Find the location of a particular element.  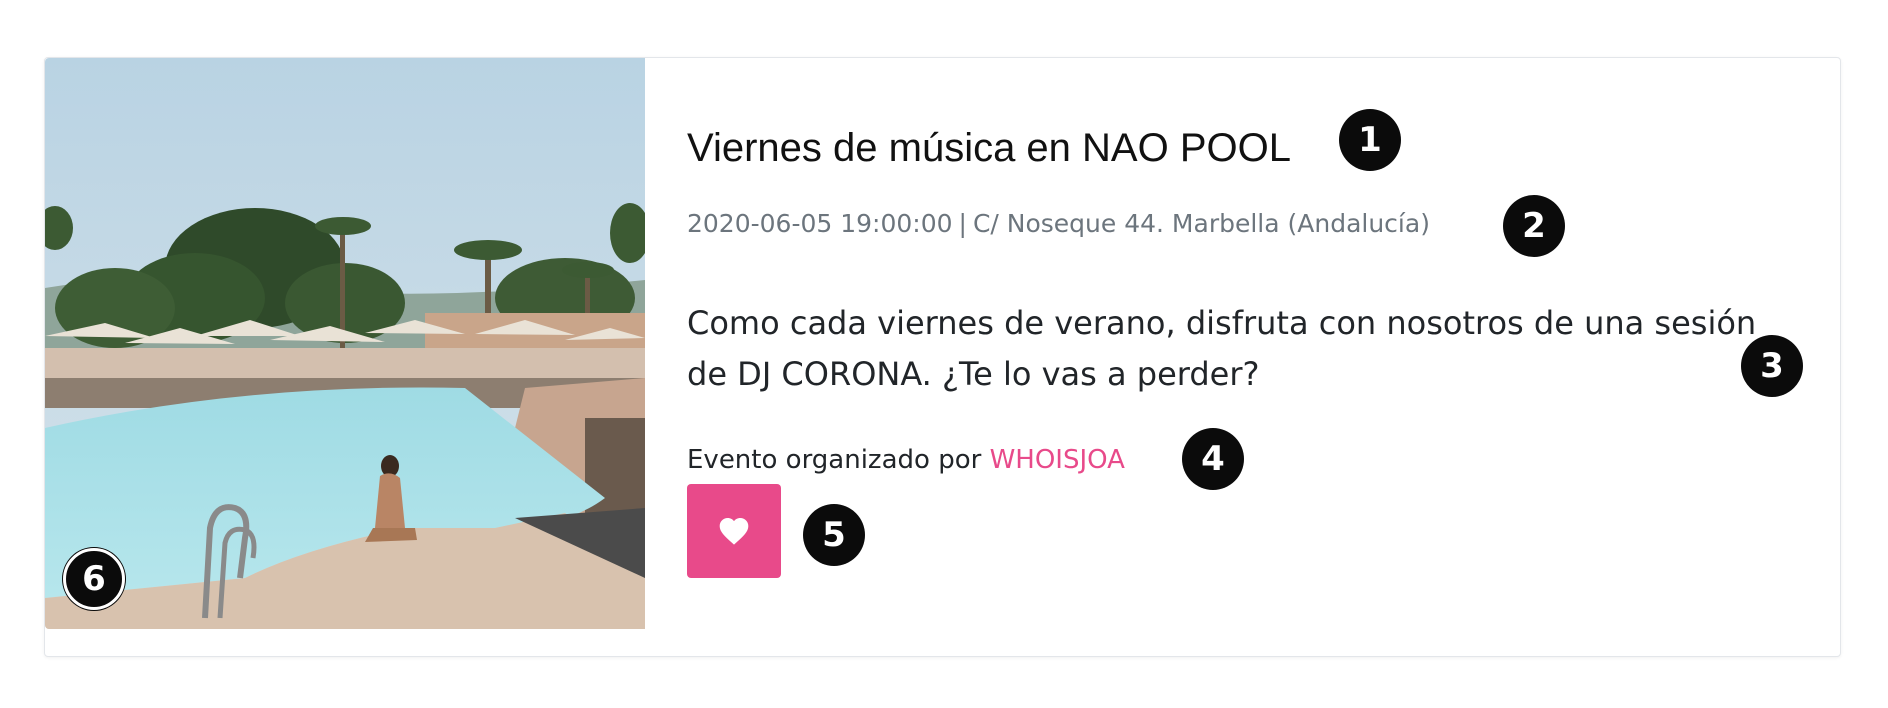

event-organizer: Evento organizado por WHOISJOA is located at coordinates (906, 460).